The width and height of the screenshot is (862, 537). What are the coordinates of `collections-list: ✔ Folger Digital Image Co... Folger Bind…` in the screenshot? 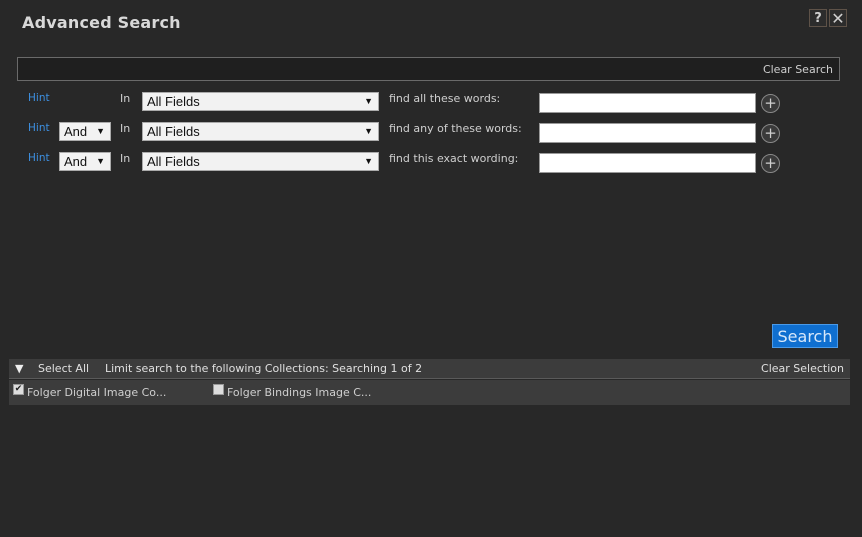 It's located at (429, 392).